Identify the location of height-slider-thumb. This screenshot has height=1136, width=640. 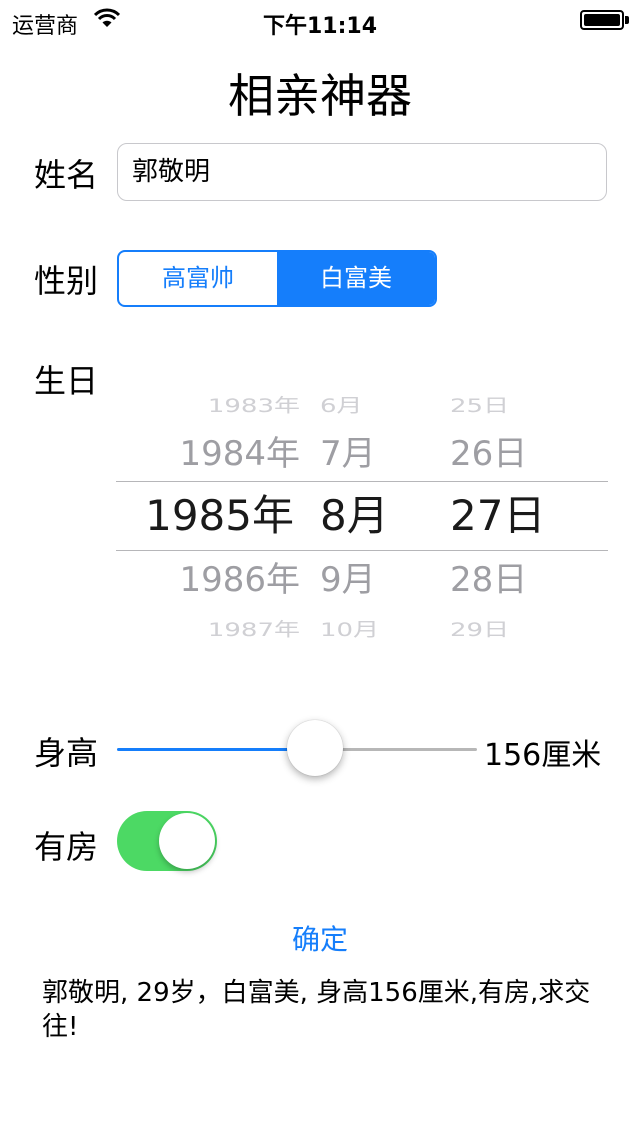
(315, 748).